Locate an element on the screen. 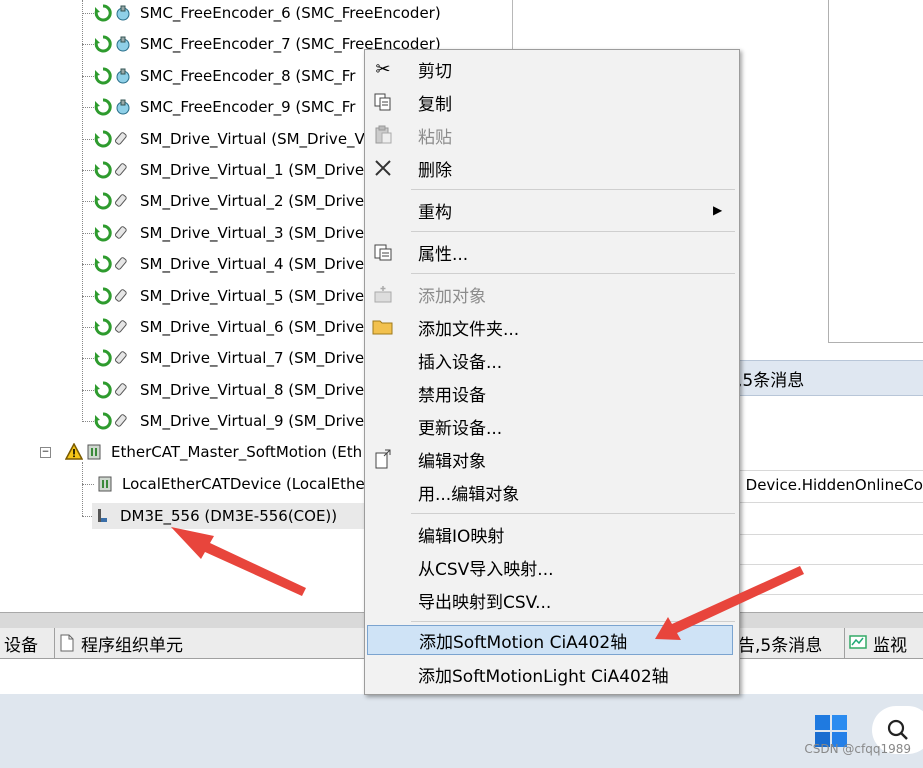  annotation-arrow-to-tree-node is located at coordinates (238, 561).